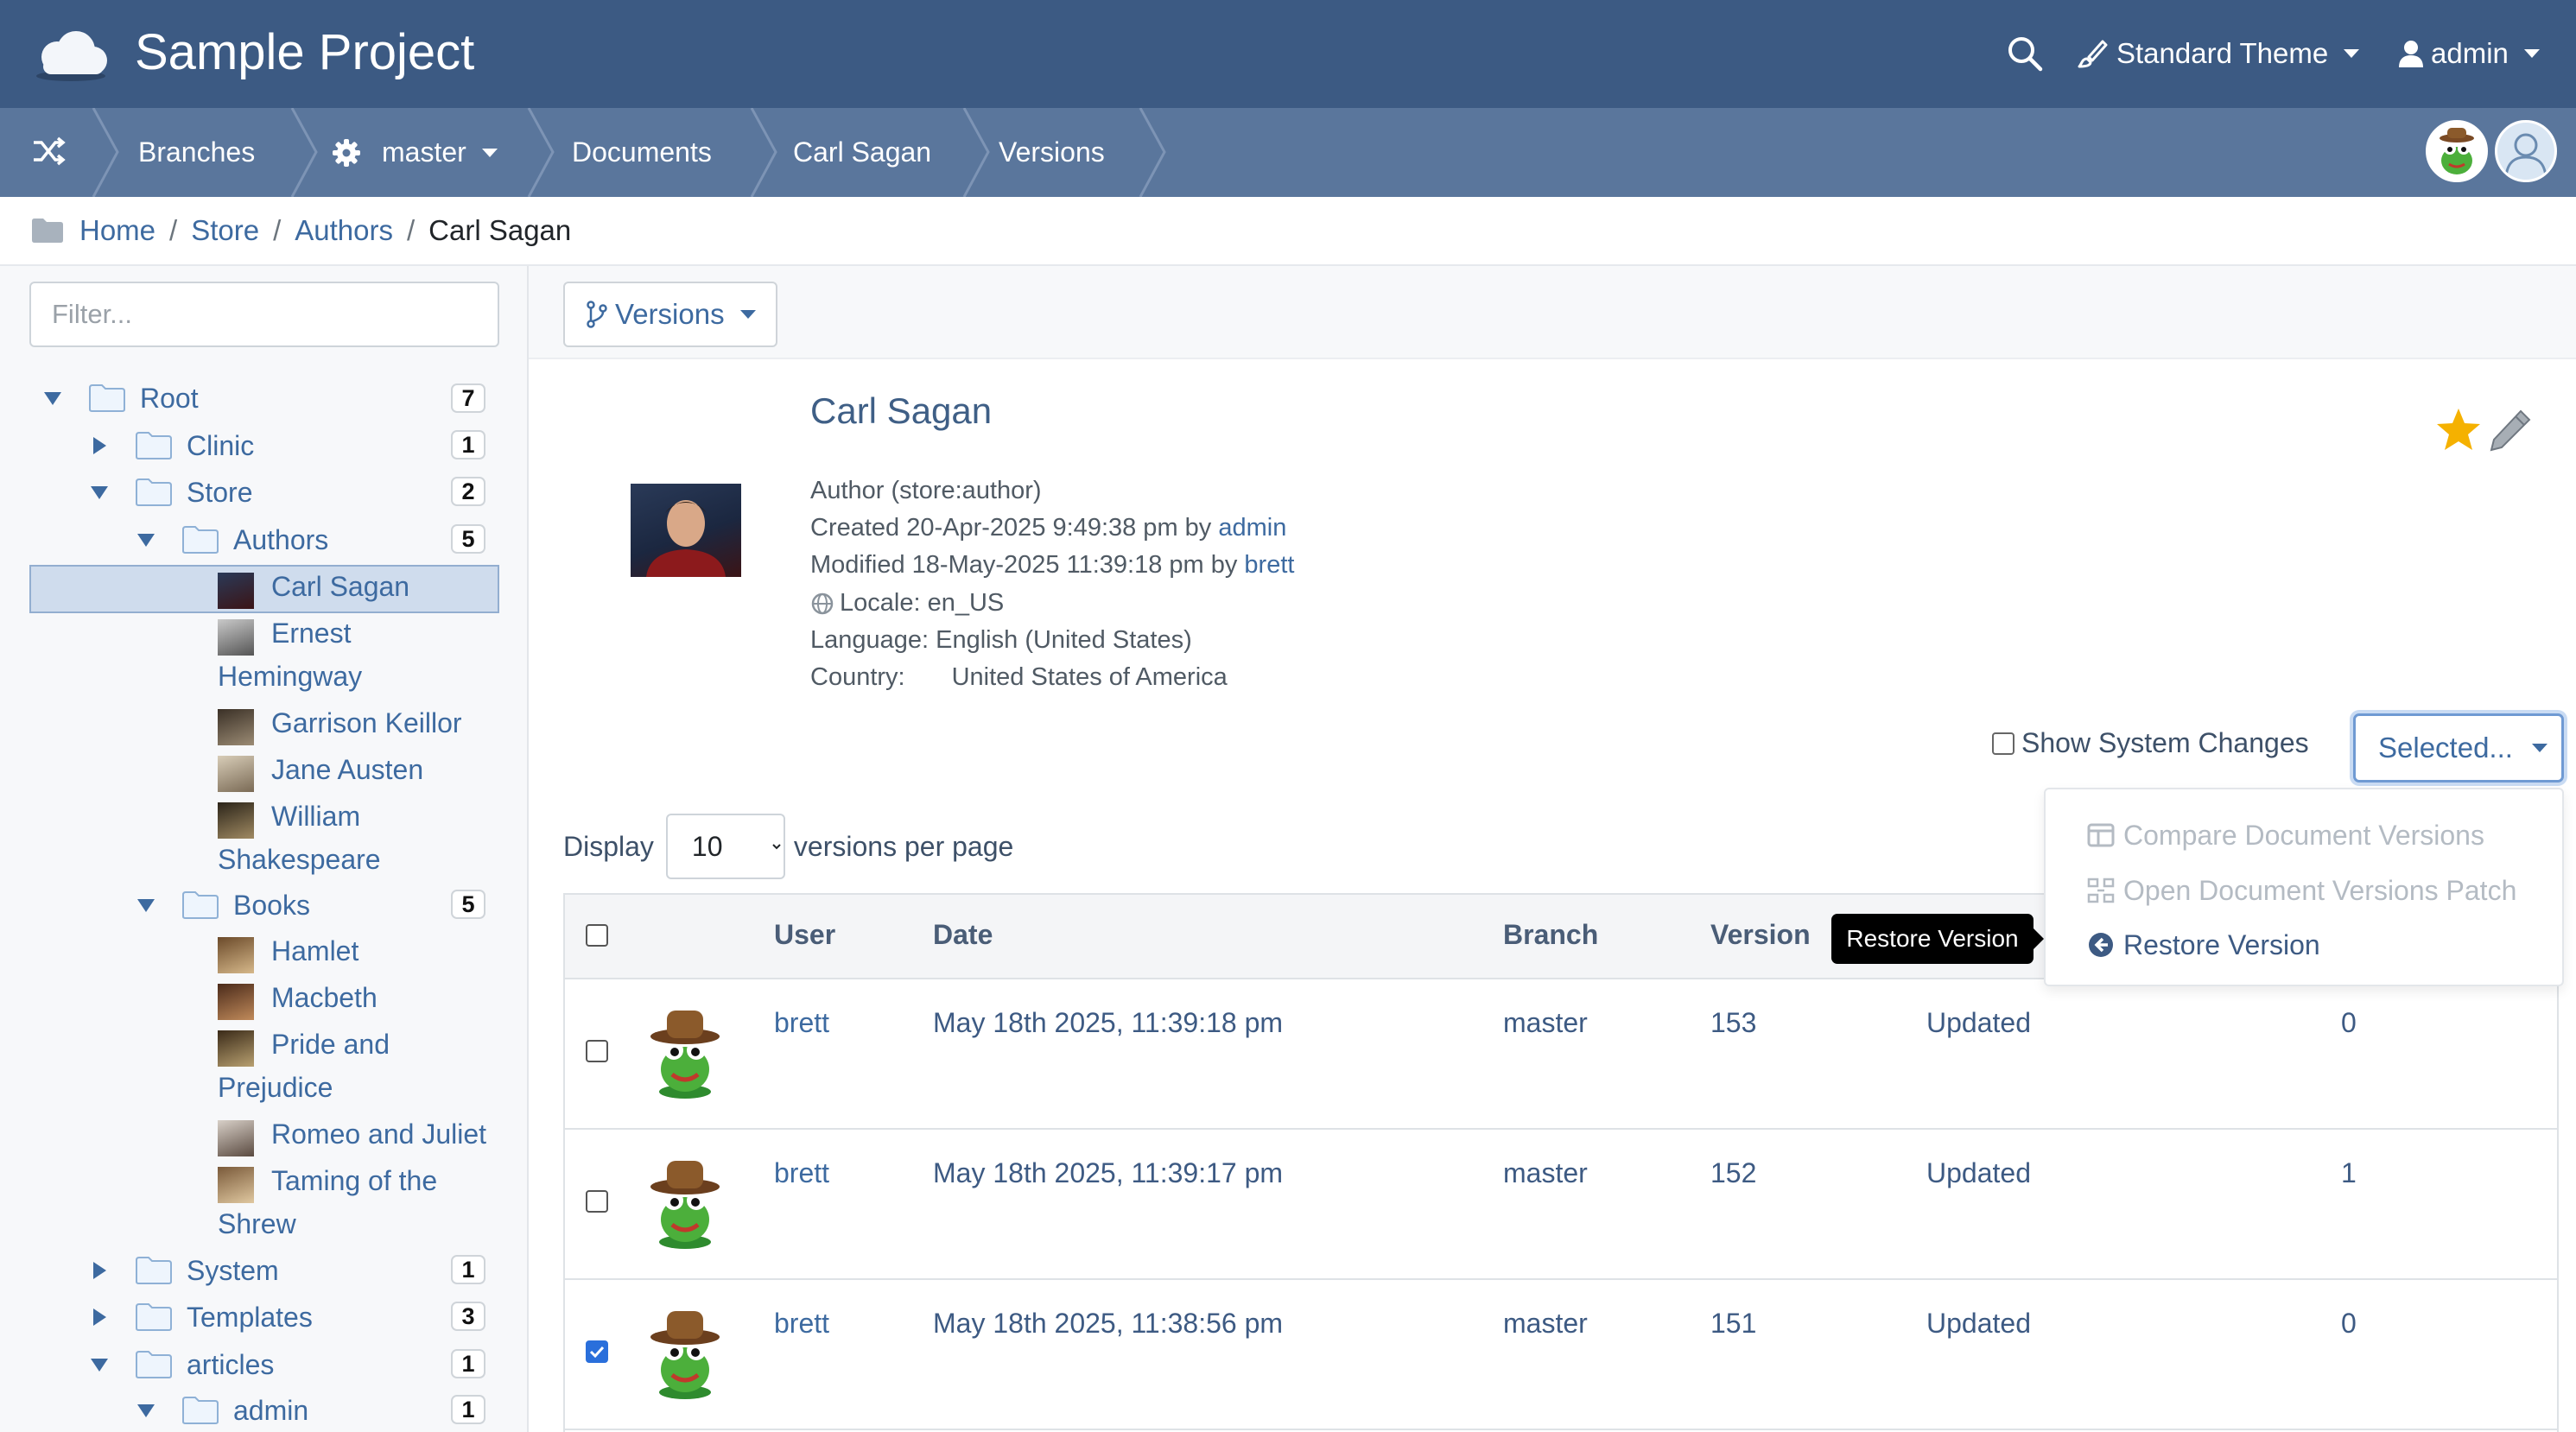 This screenshot has width=2576, height=1432. Describe the element at coordinates (48, 151) in the screenshot. I see `shuffle-icon` at that location.